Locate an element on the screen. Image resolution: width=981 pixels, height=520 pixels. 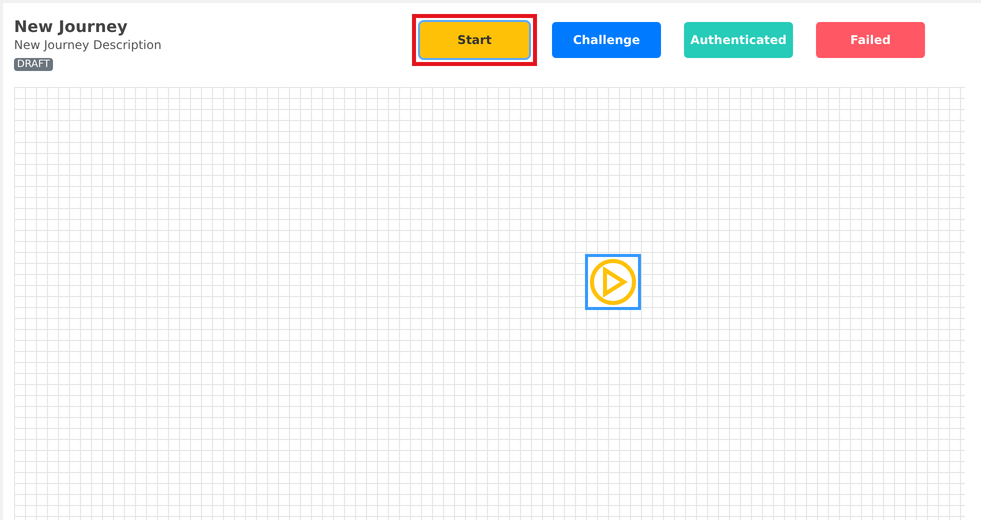
node-type-button: Failed is located at coordinates (870, 40).